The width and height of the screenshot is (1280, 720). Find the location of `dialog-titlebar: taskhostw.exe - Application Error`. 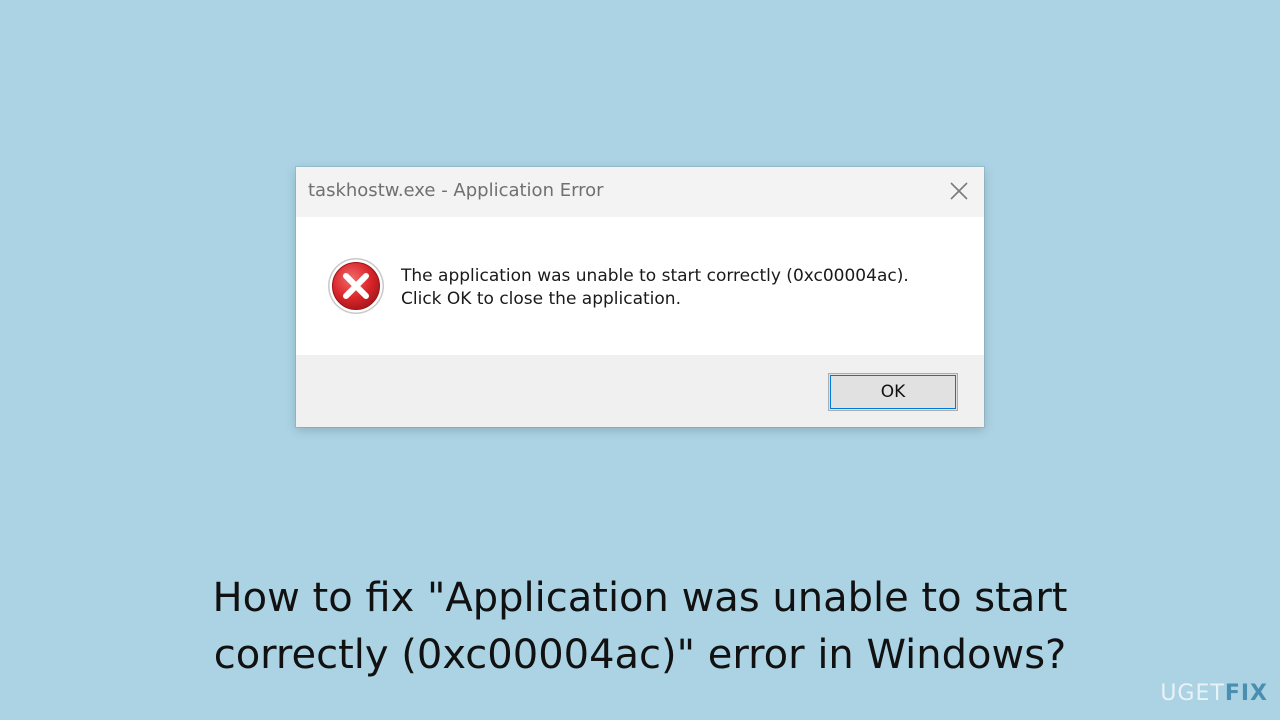

dialog-titlebar: taskhostw.exe - Application Error is located at coordinates (640, 192).